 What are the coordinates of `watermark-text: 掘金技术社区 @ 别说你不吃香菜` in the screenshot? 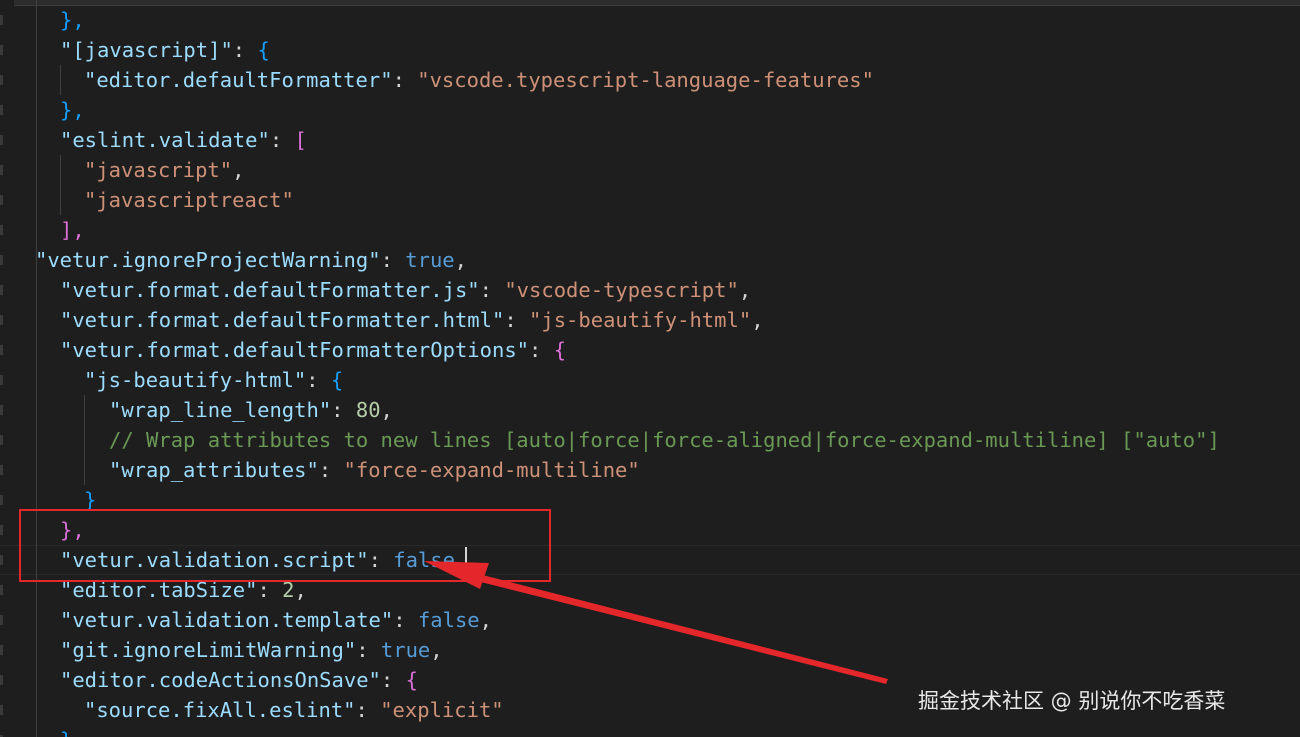 It's located at (1072, 701).